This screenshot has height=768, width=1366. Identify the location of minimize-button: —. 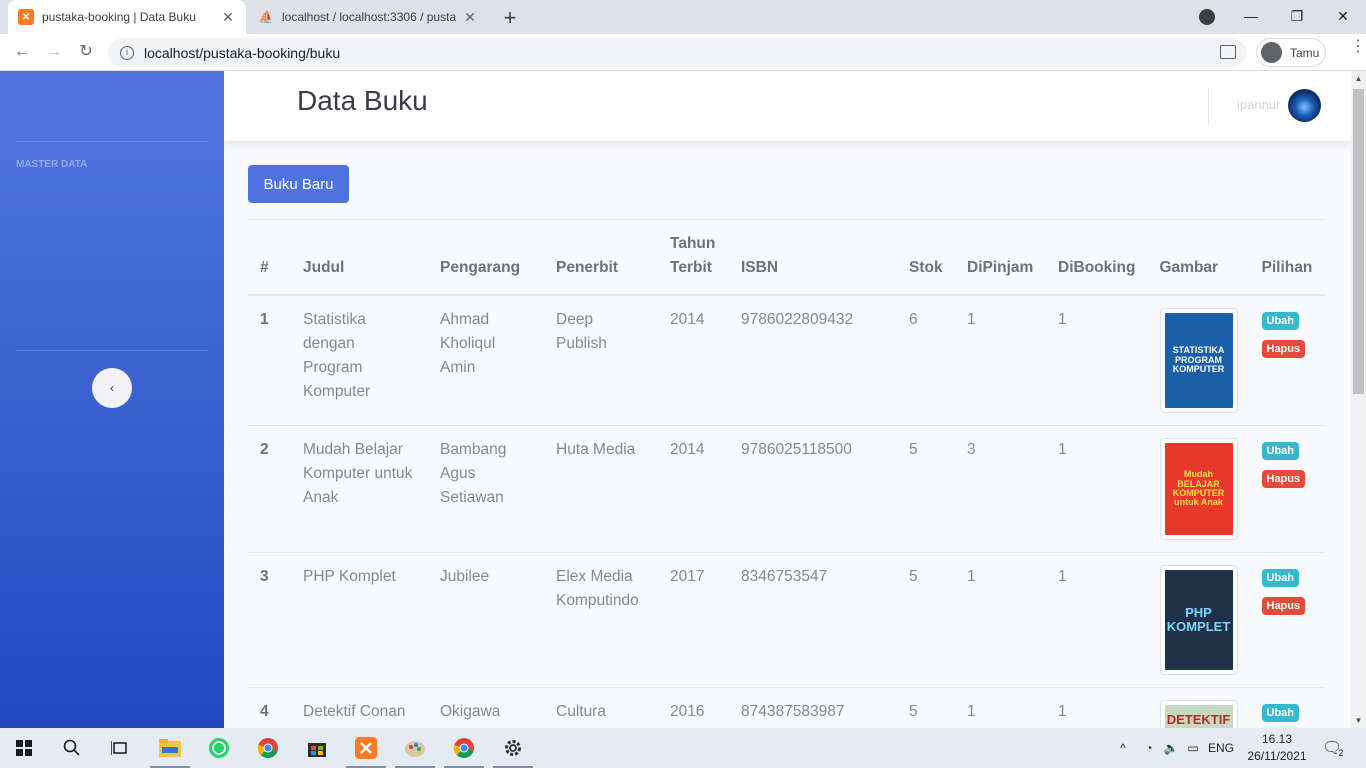
(1251, 17).